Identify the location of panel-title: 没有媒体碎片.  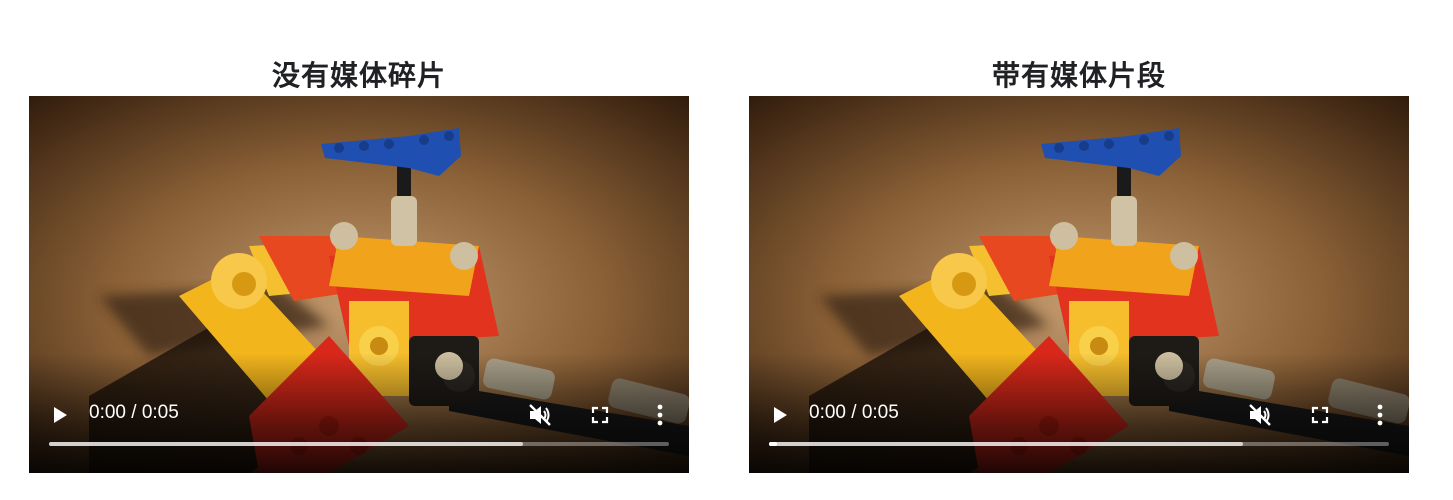
(358, 75).